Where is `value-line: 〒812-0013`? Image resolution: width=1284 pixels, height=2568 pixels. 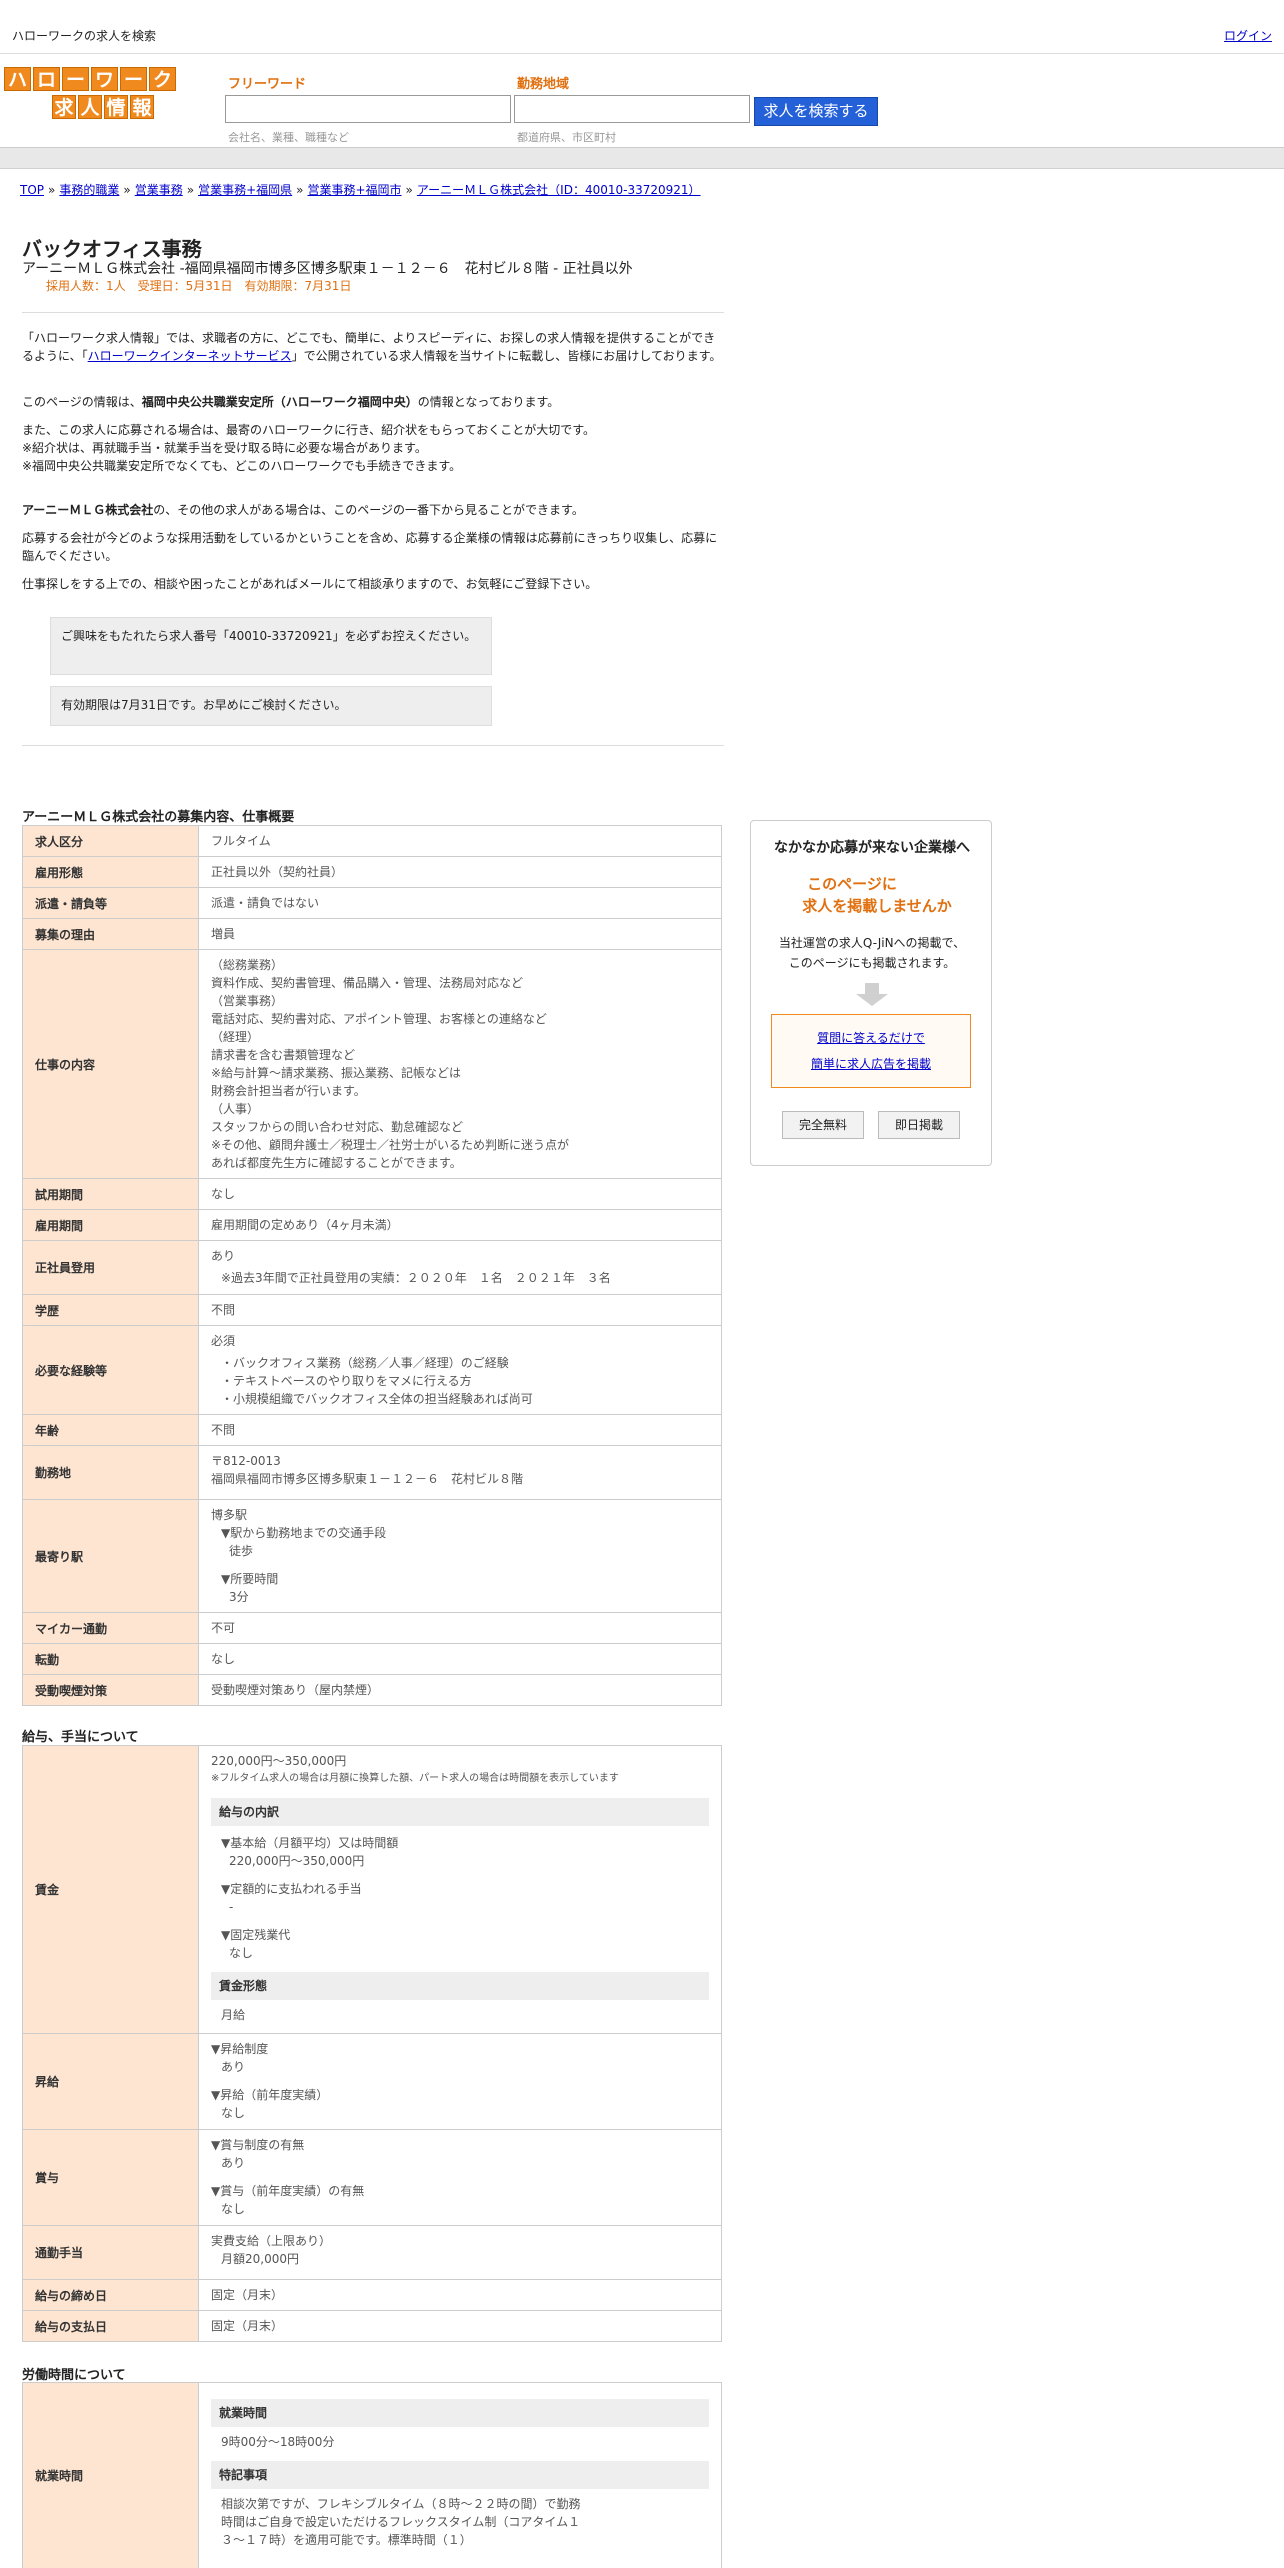 value-line: 〒812-0013 is located at coordinates (246, 1461).